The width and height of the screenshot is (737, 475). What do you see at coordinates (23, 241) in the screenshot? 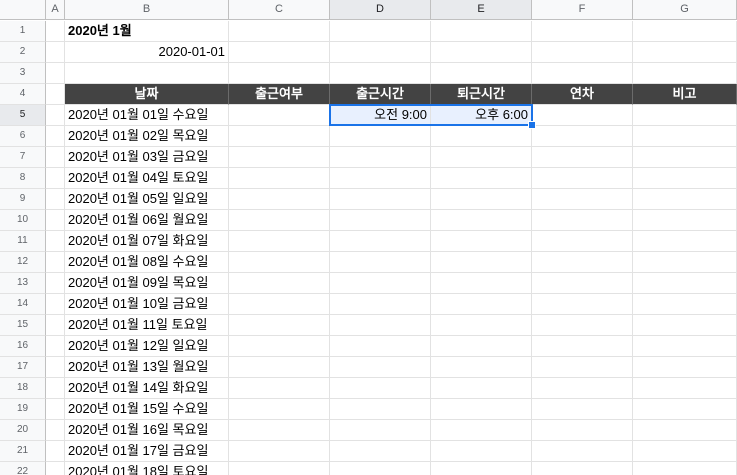
I see `row-header-11: 11` at bounding box center [23, 241].